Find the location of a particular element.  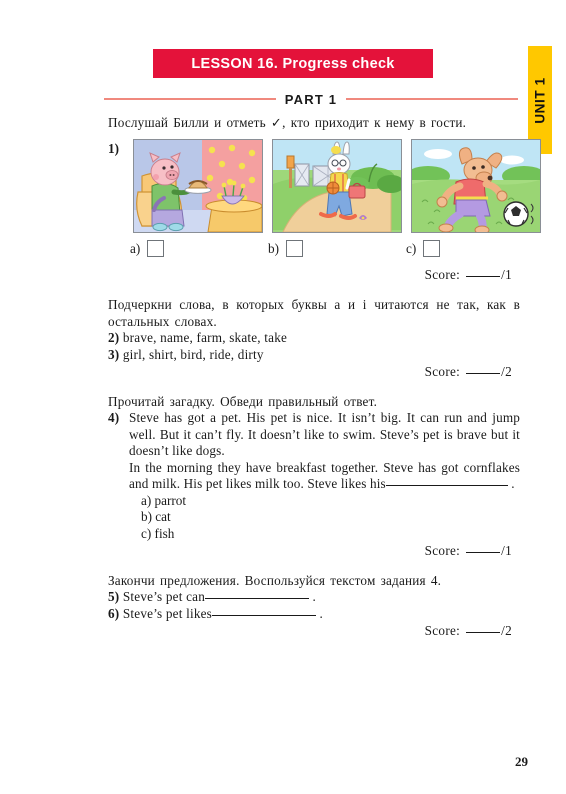

task-2-score: Score: /2 is located at coordinates (314, 371).